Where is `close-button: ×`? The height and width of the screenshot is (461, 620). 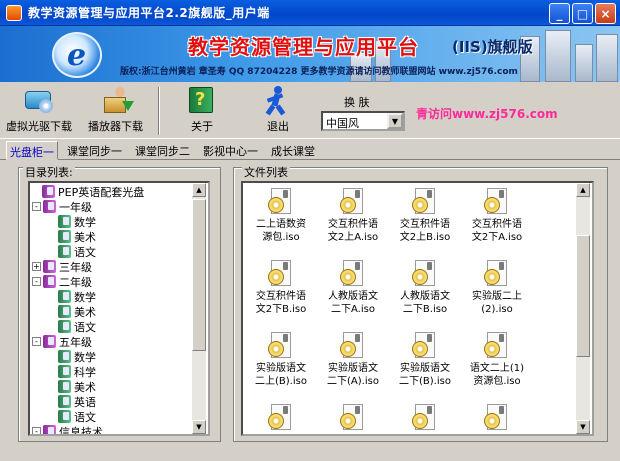
close-button: × is located at coordinates (605, 13).